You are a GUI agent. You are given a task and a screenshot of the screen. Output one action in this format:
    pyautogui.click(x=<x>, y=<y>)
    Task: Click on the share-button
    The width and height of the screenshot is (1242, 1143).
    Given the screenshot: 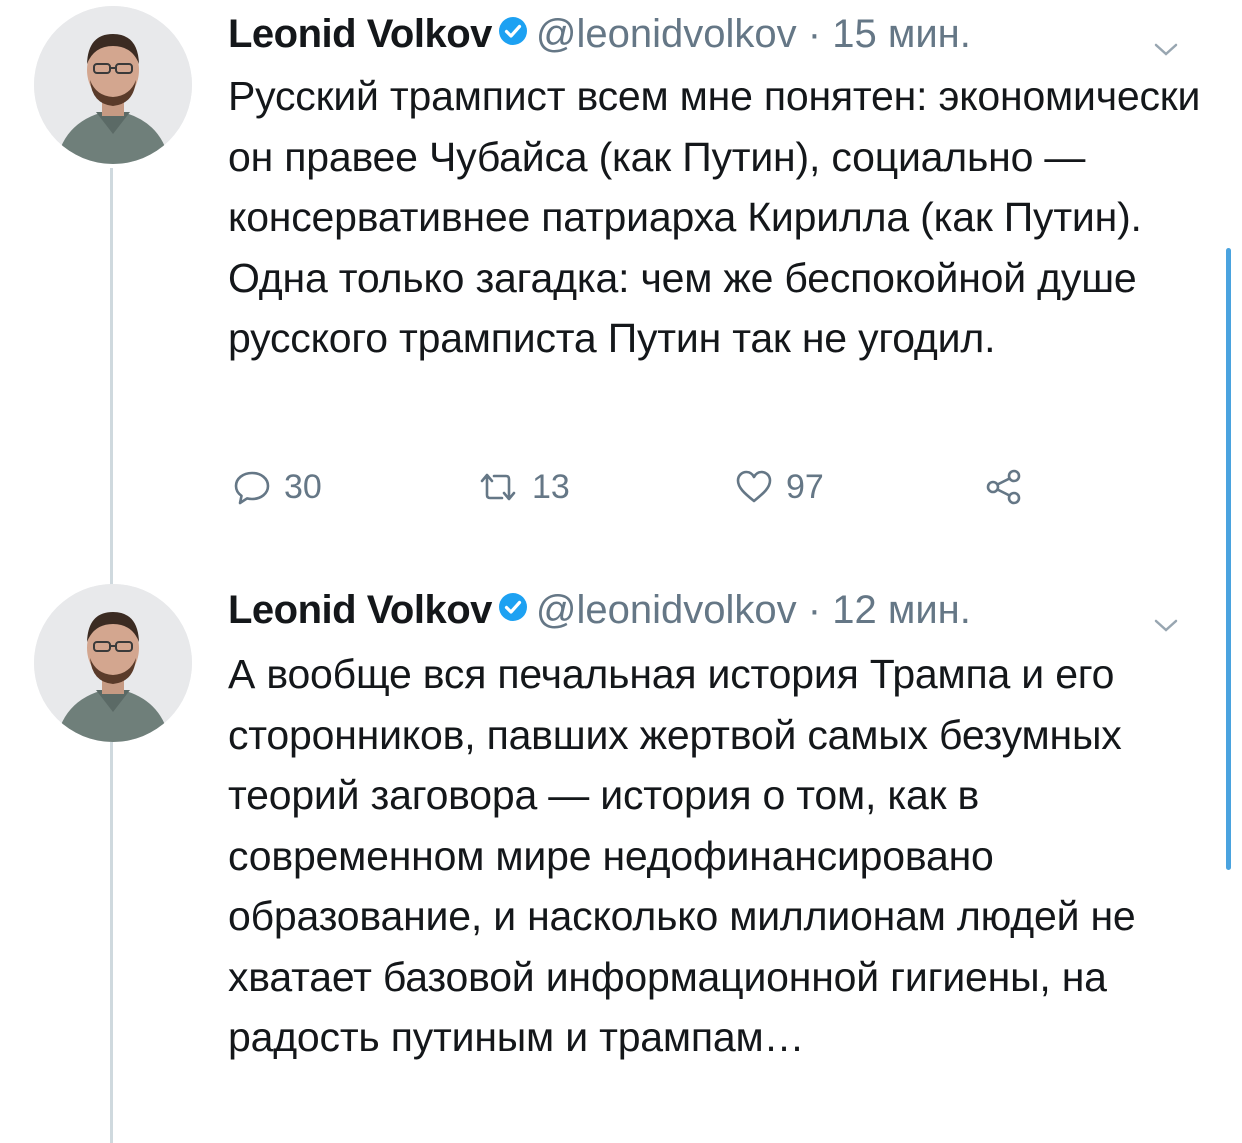 What is the action you would take?
    pyautogui.click(x=1004, y=487)
    